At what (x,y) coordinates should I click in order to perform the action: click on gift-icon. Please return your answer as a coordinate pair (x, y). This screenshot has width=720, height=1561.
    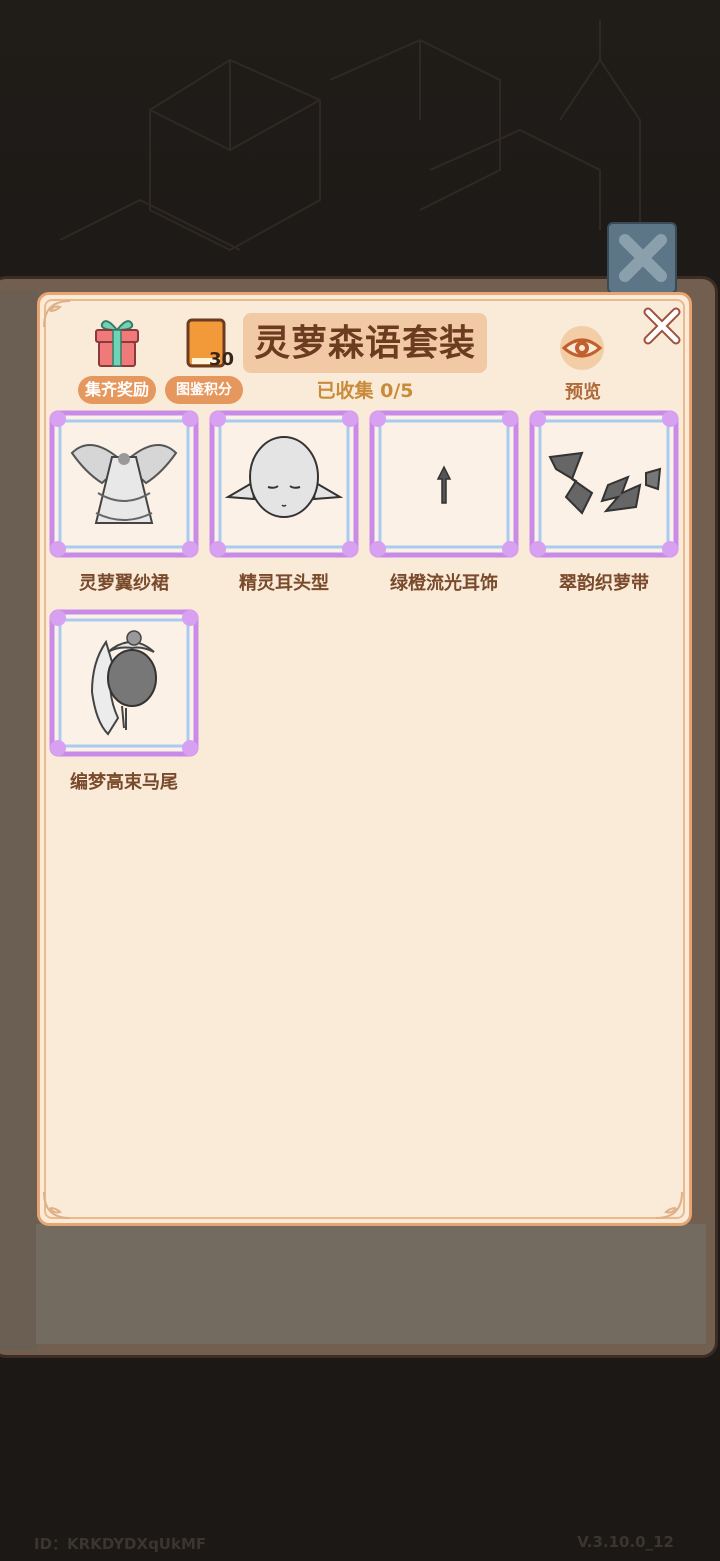
    Looking at the image, I should click on (117, 343).